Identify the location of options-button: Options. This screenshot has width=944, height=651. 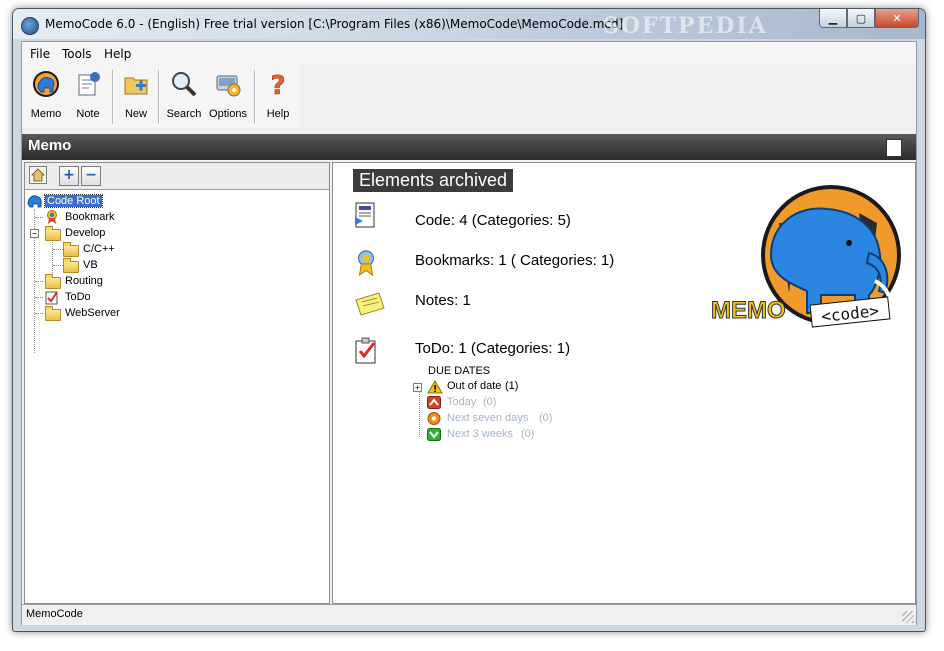
(228, 96).